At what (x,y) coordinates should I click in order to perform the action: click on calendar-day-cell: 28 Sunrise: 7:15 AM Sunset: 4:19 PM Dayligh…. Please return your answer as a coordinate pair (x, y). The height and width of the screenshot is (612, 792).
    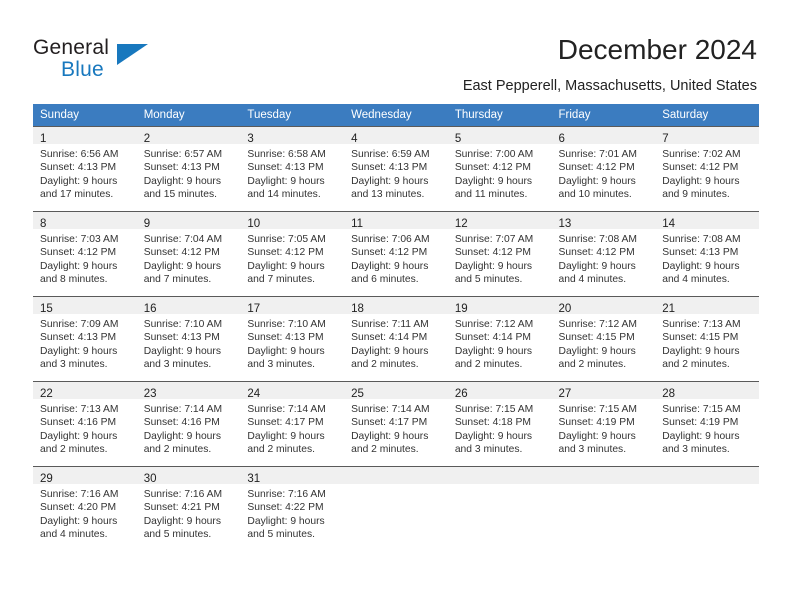
    Looking at the image, I should click on (707, 424).